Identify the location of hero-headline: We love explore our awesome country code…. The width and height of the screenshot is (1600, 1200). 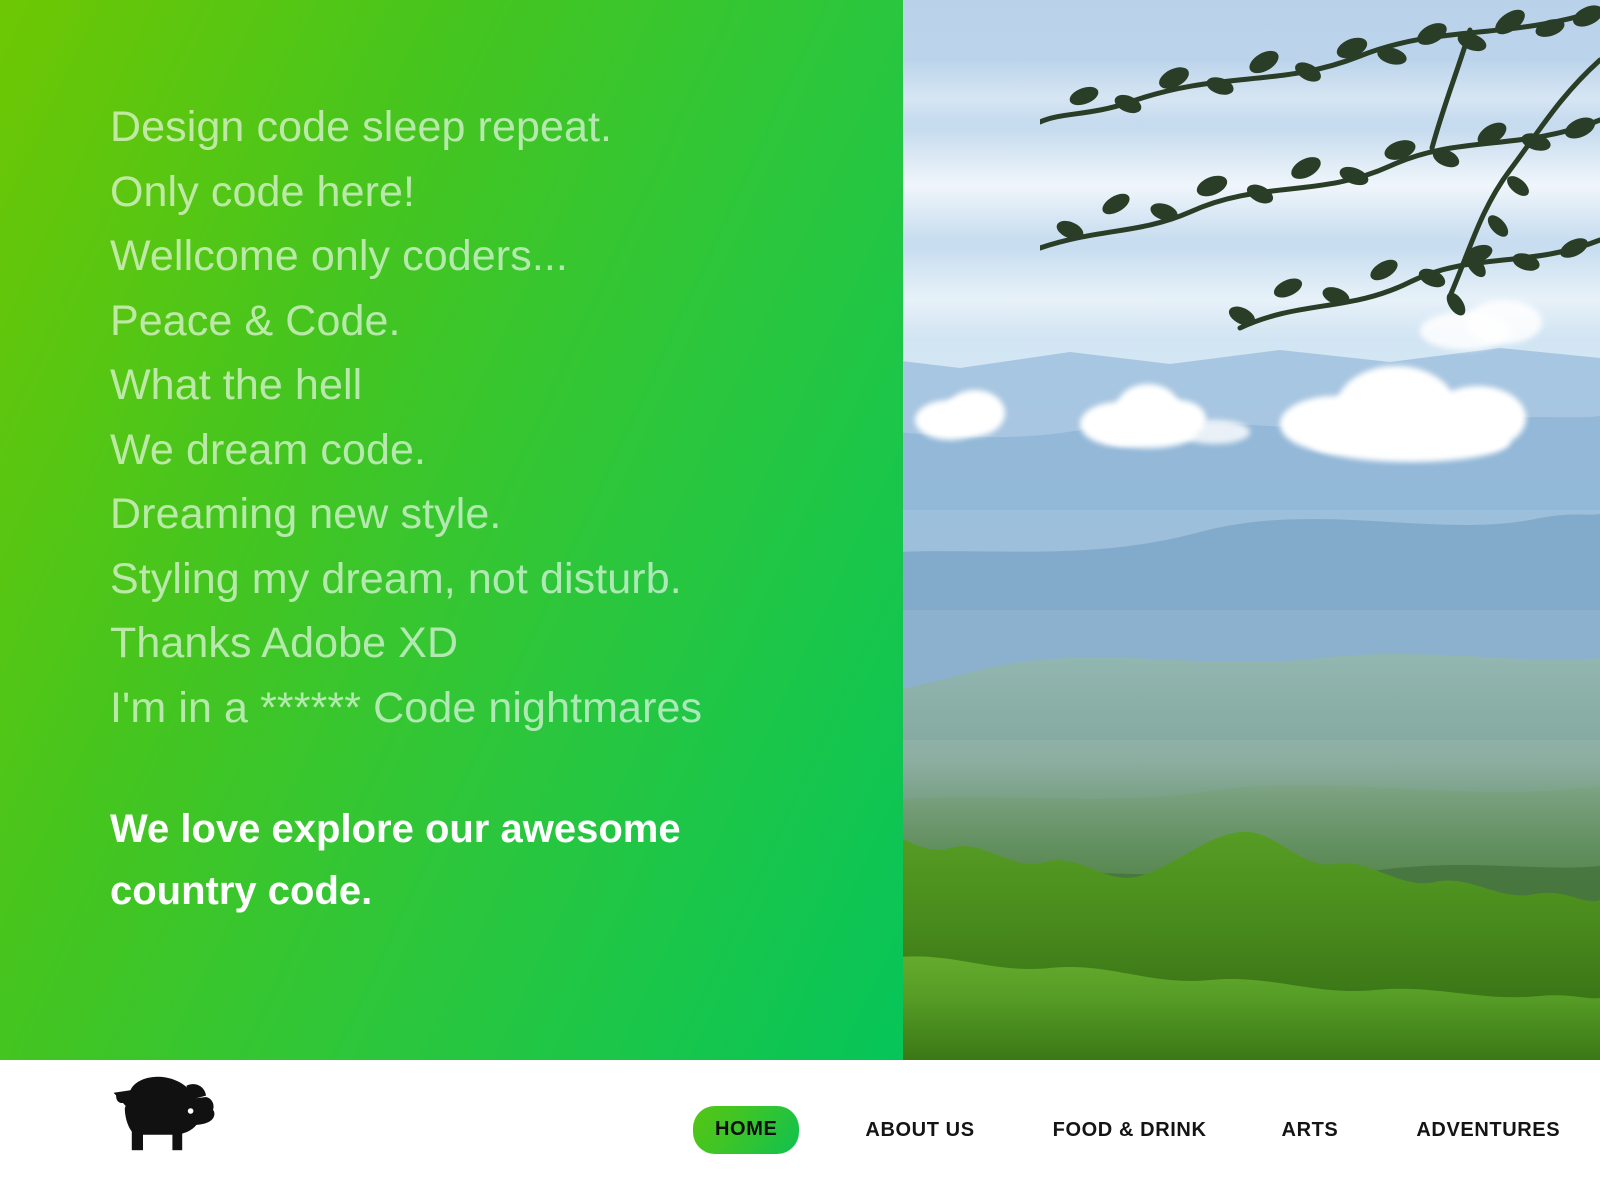
(395, 860).